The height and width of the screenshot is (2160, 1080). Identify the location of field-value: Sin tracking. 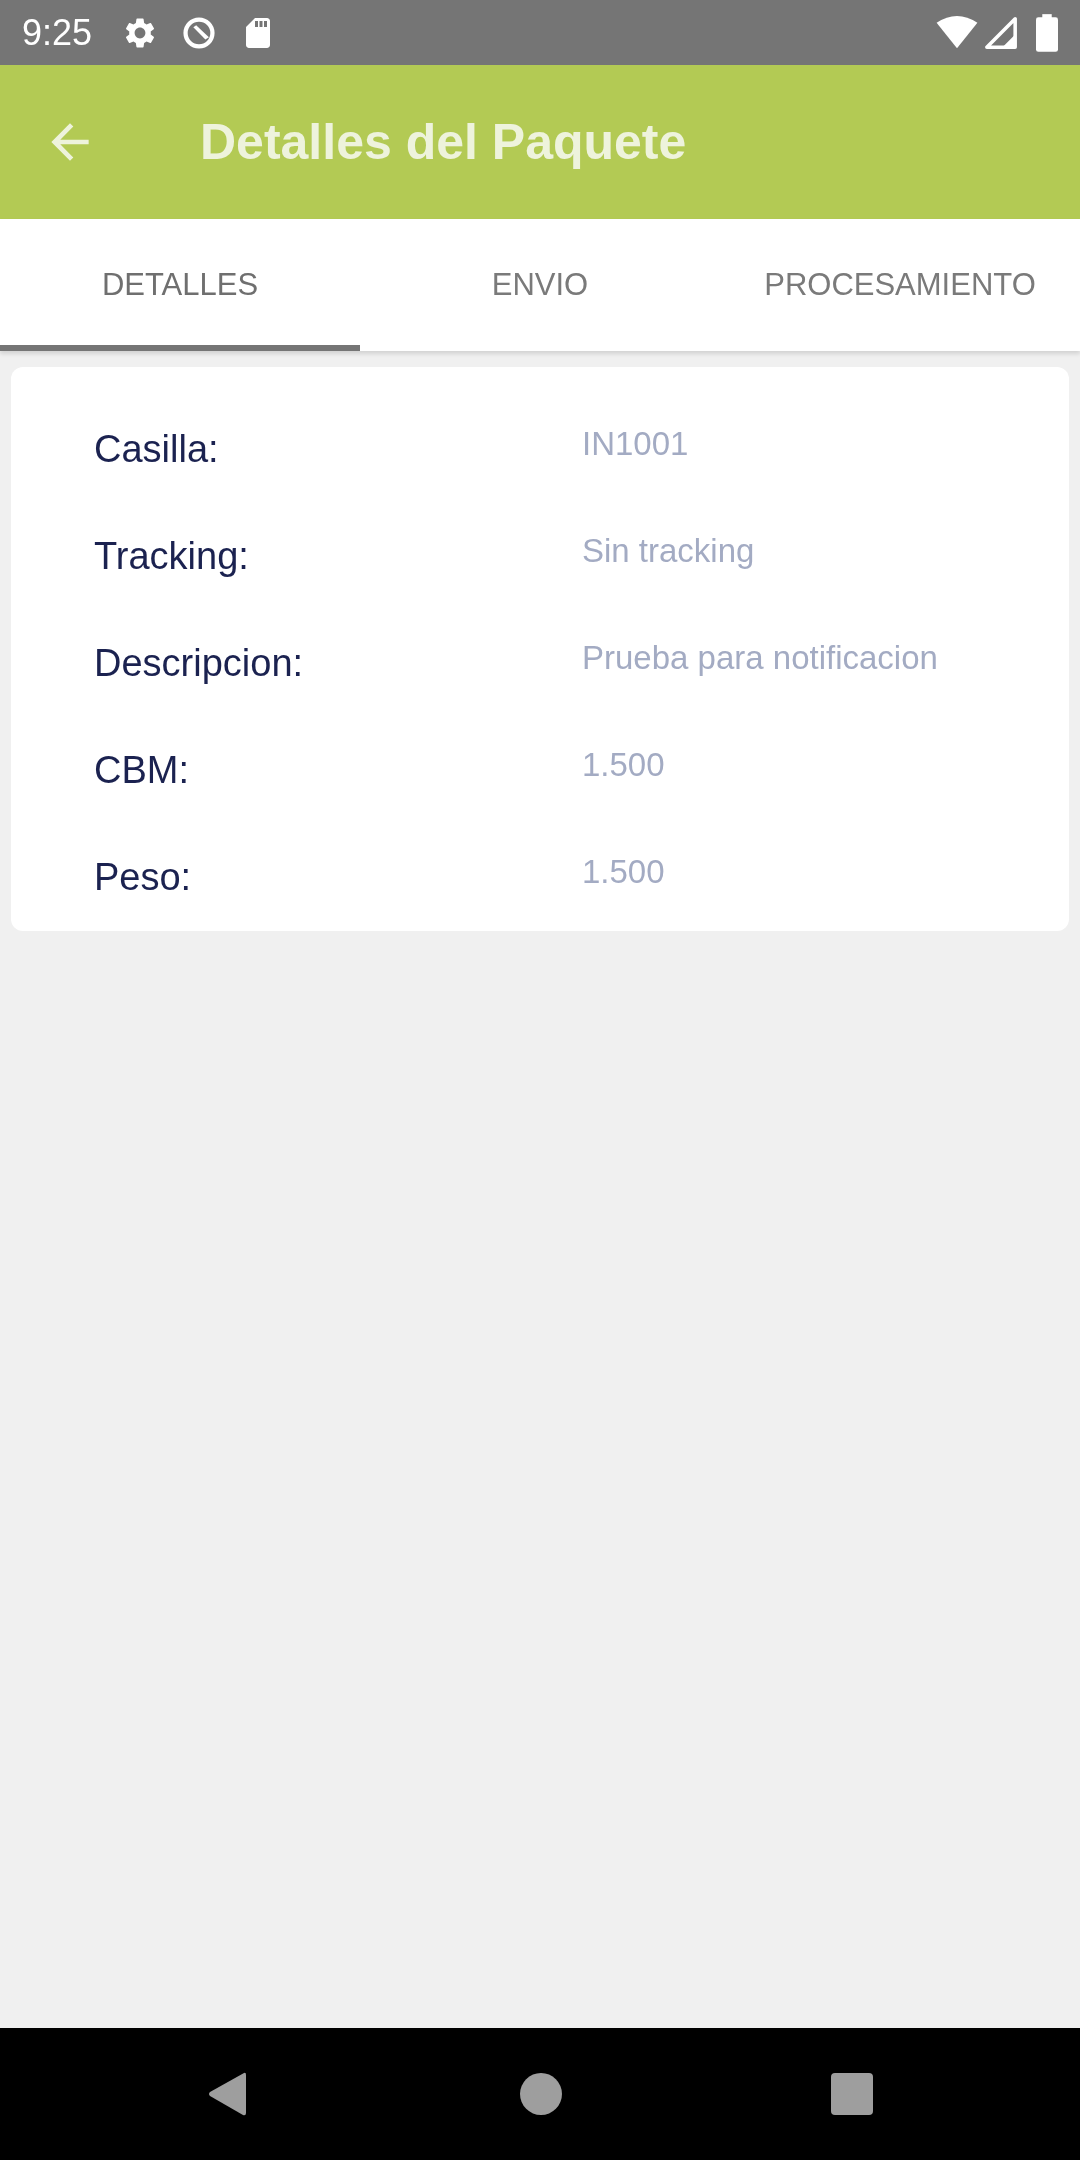
(668, 550).